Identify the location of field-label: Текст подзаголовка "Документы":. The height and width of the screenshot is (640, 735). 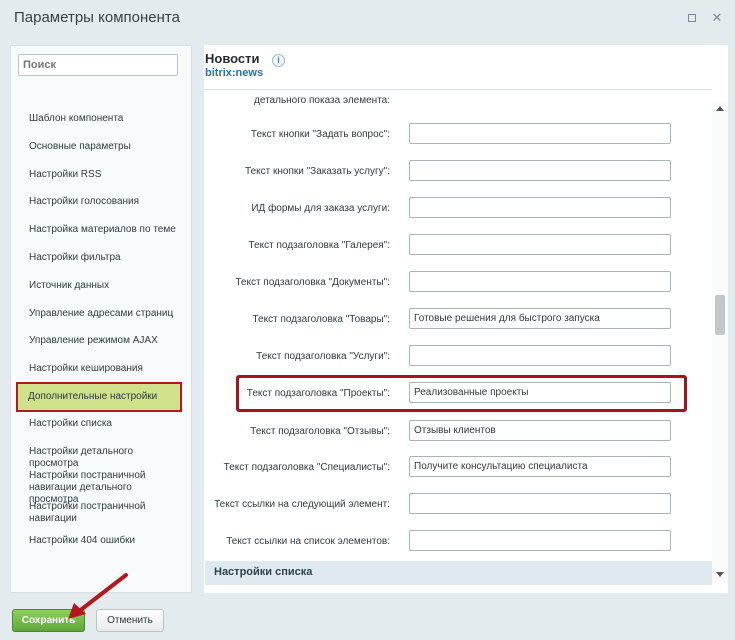
(312, 282).